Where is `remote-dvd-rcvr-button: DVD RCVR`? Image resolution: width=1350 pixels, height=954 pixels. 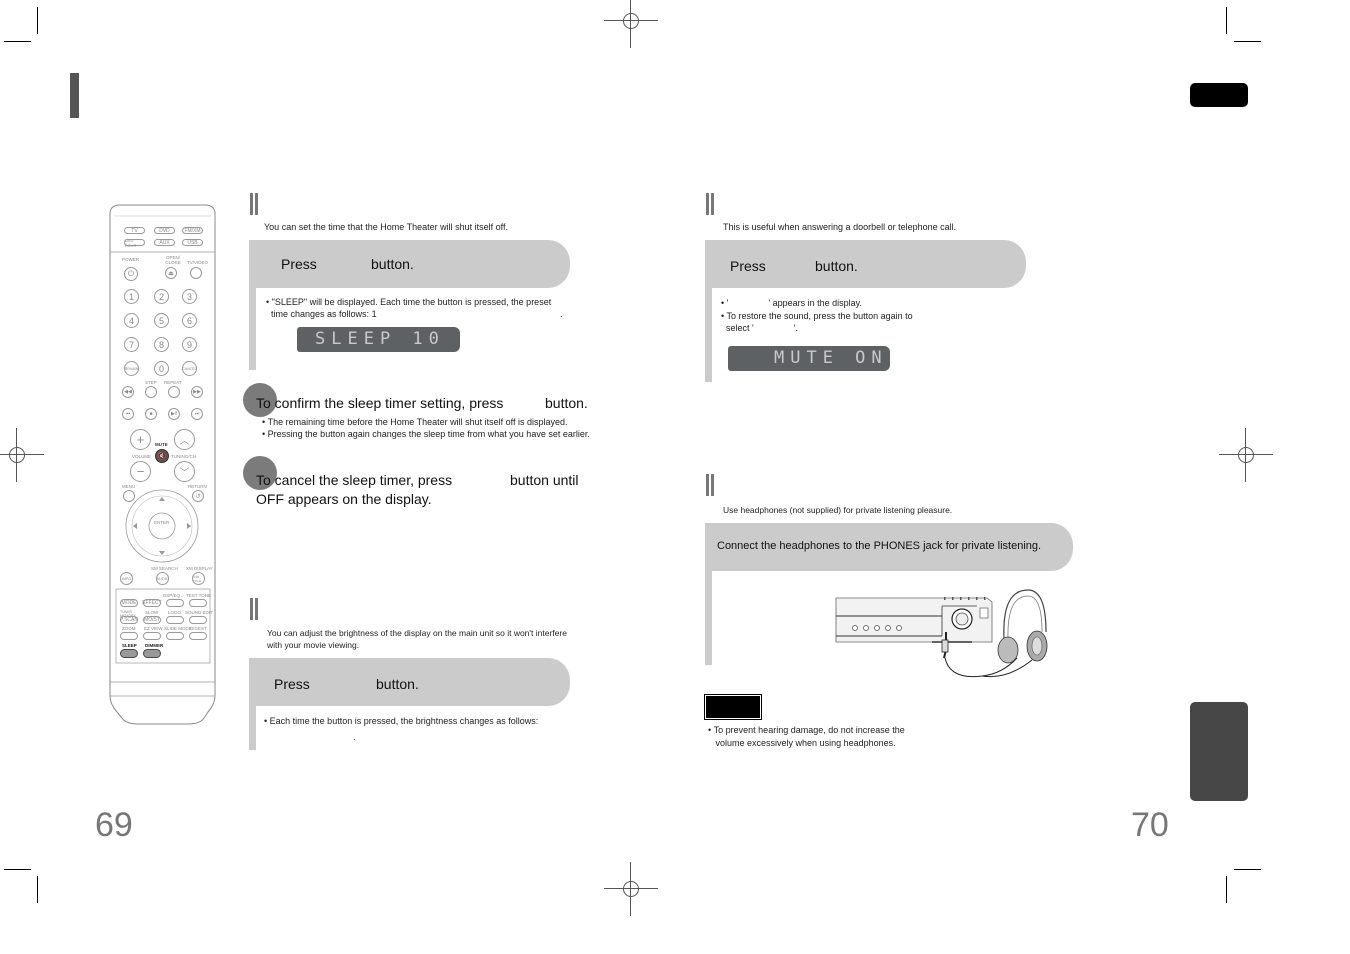 remote-dvd-rcvr-button: DVD RCVR is located at coordinates (134, 243).